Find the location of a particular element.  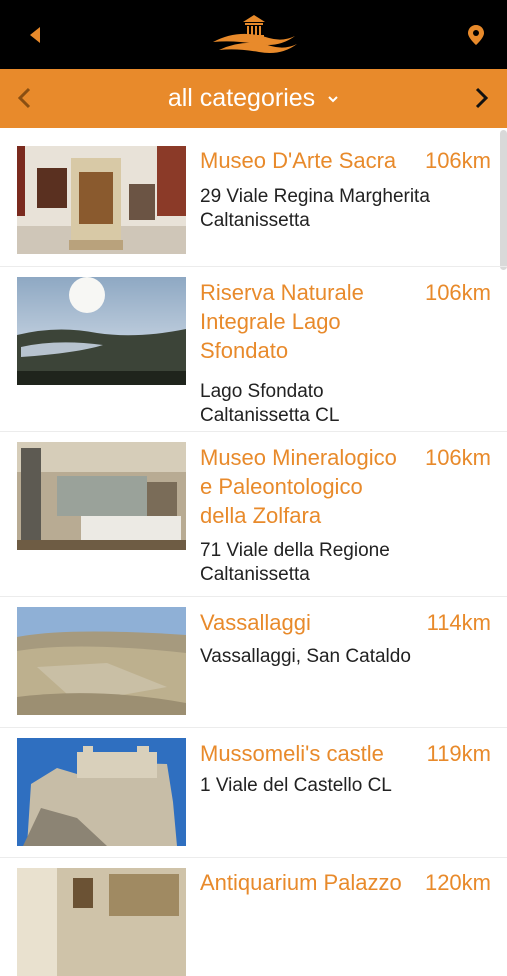

place-address: 29 Viale Regina Margherita Caltanissetta is located at coordinates (315, 208).